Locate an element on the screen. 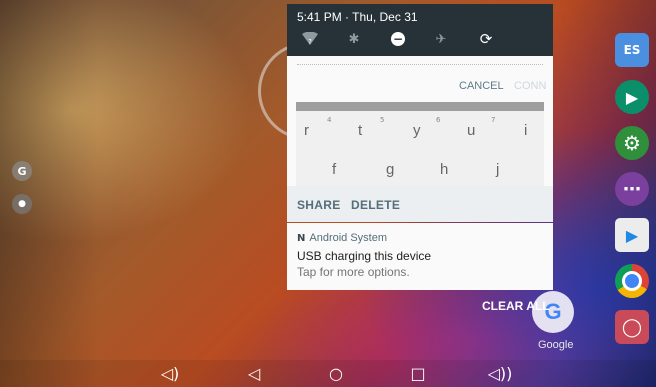 This screenshot has height=387, width=656. play-store-icon: ▶ is located at coordinates (632, 97).